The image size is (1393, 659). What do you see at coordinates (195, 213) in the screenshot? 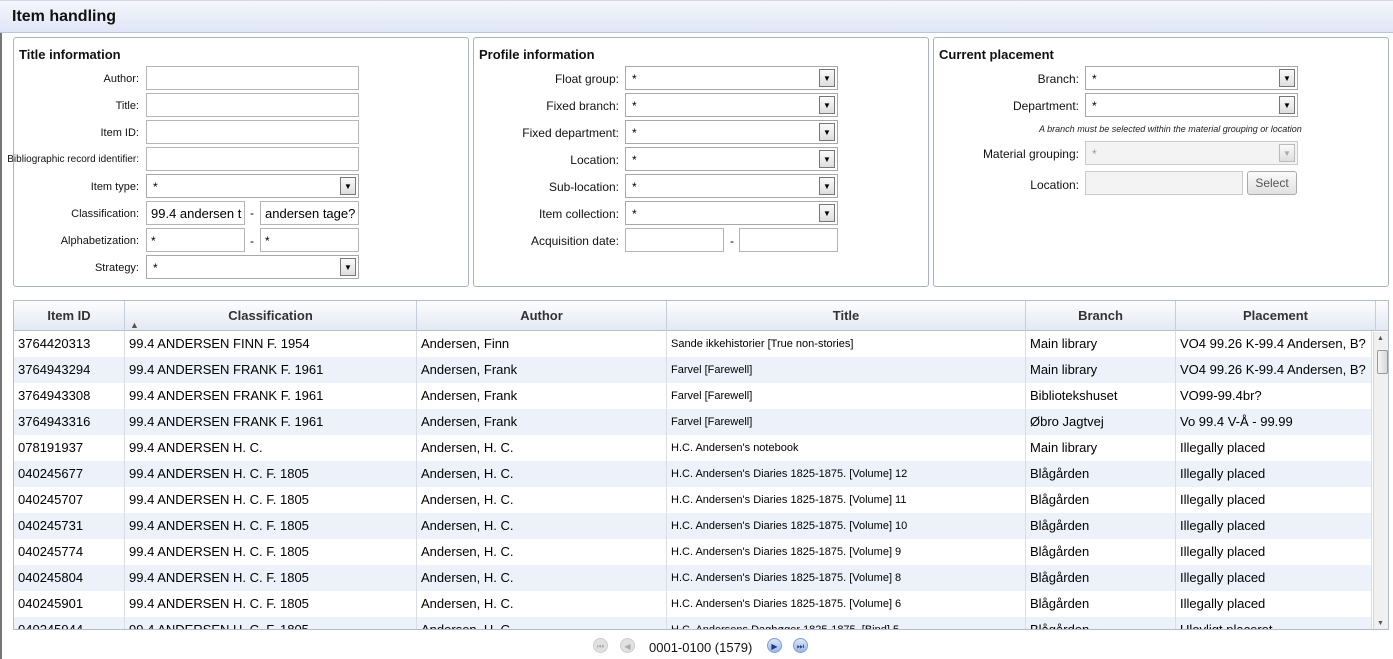
I see `classification-from-input: 99.4 andersen t` at bounding box center [195, 213].